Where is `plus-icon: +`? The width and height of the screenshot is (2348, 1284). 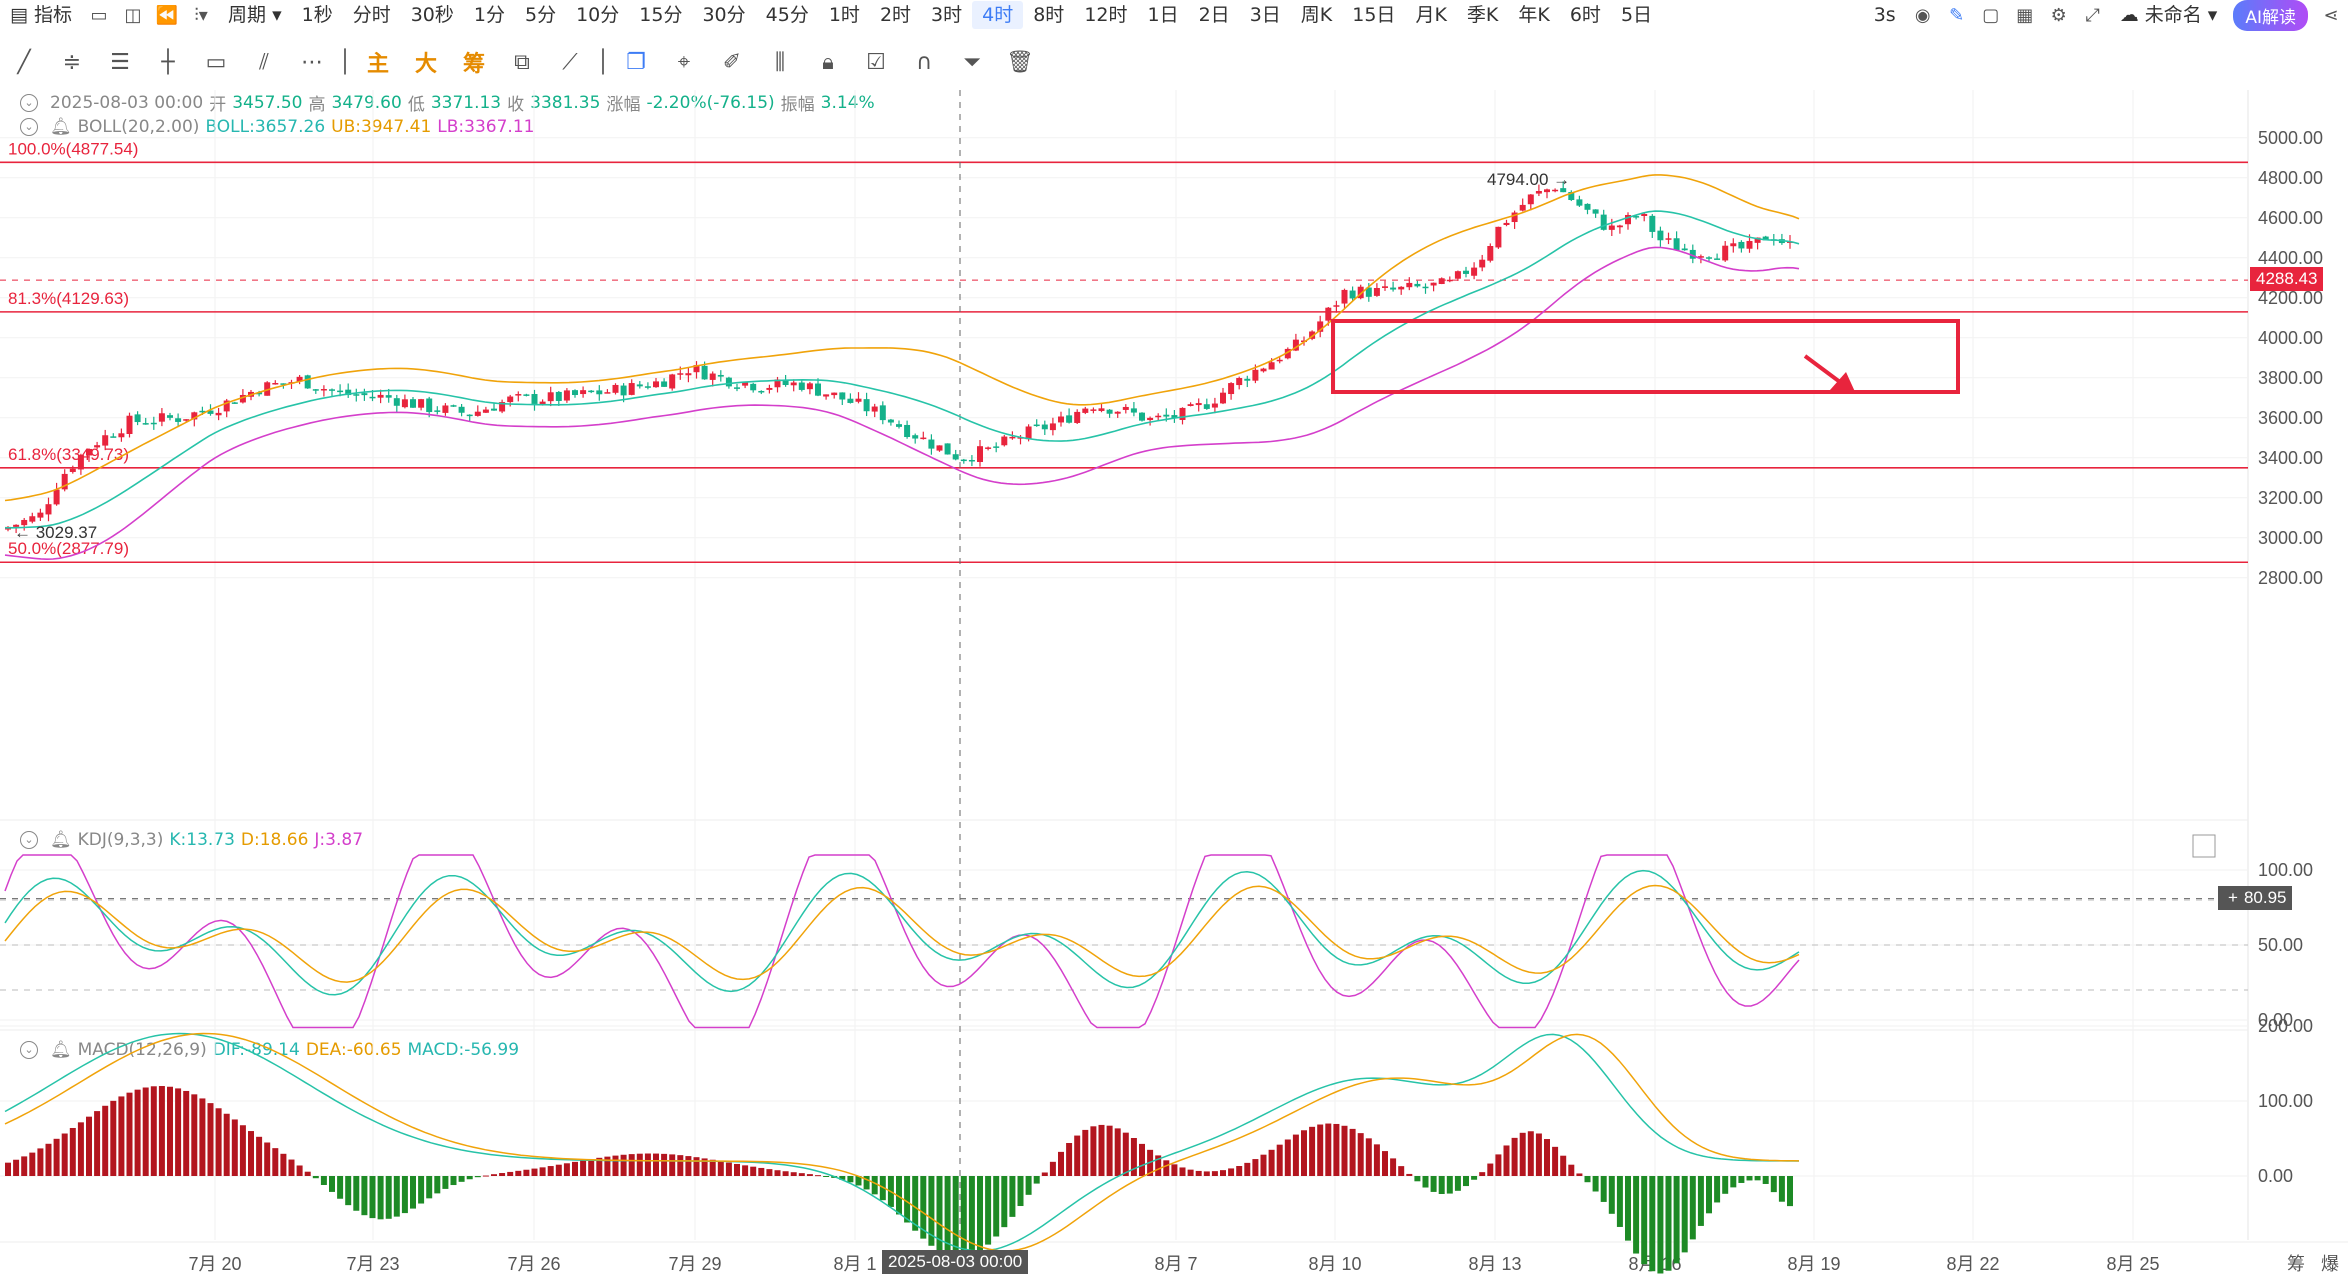 plus-icon: + is located at coordinates (2233, 897).